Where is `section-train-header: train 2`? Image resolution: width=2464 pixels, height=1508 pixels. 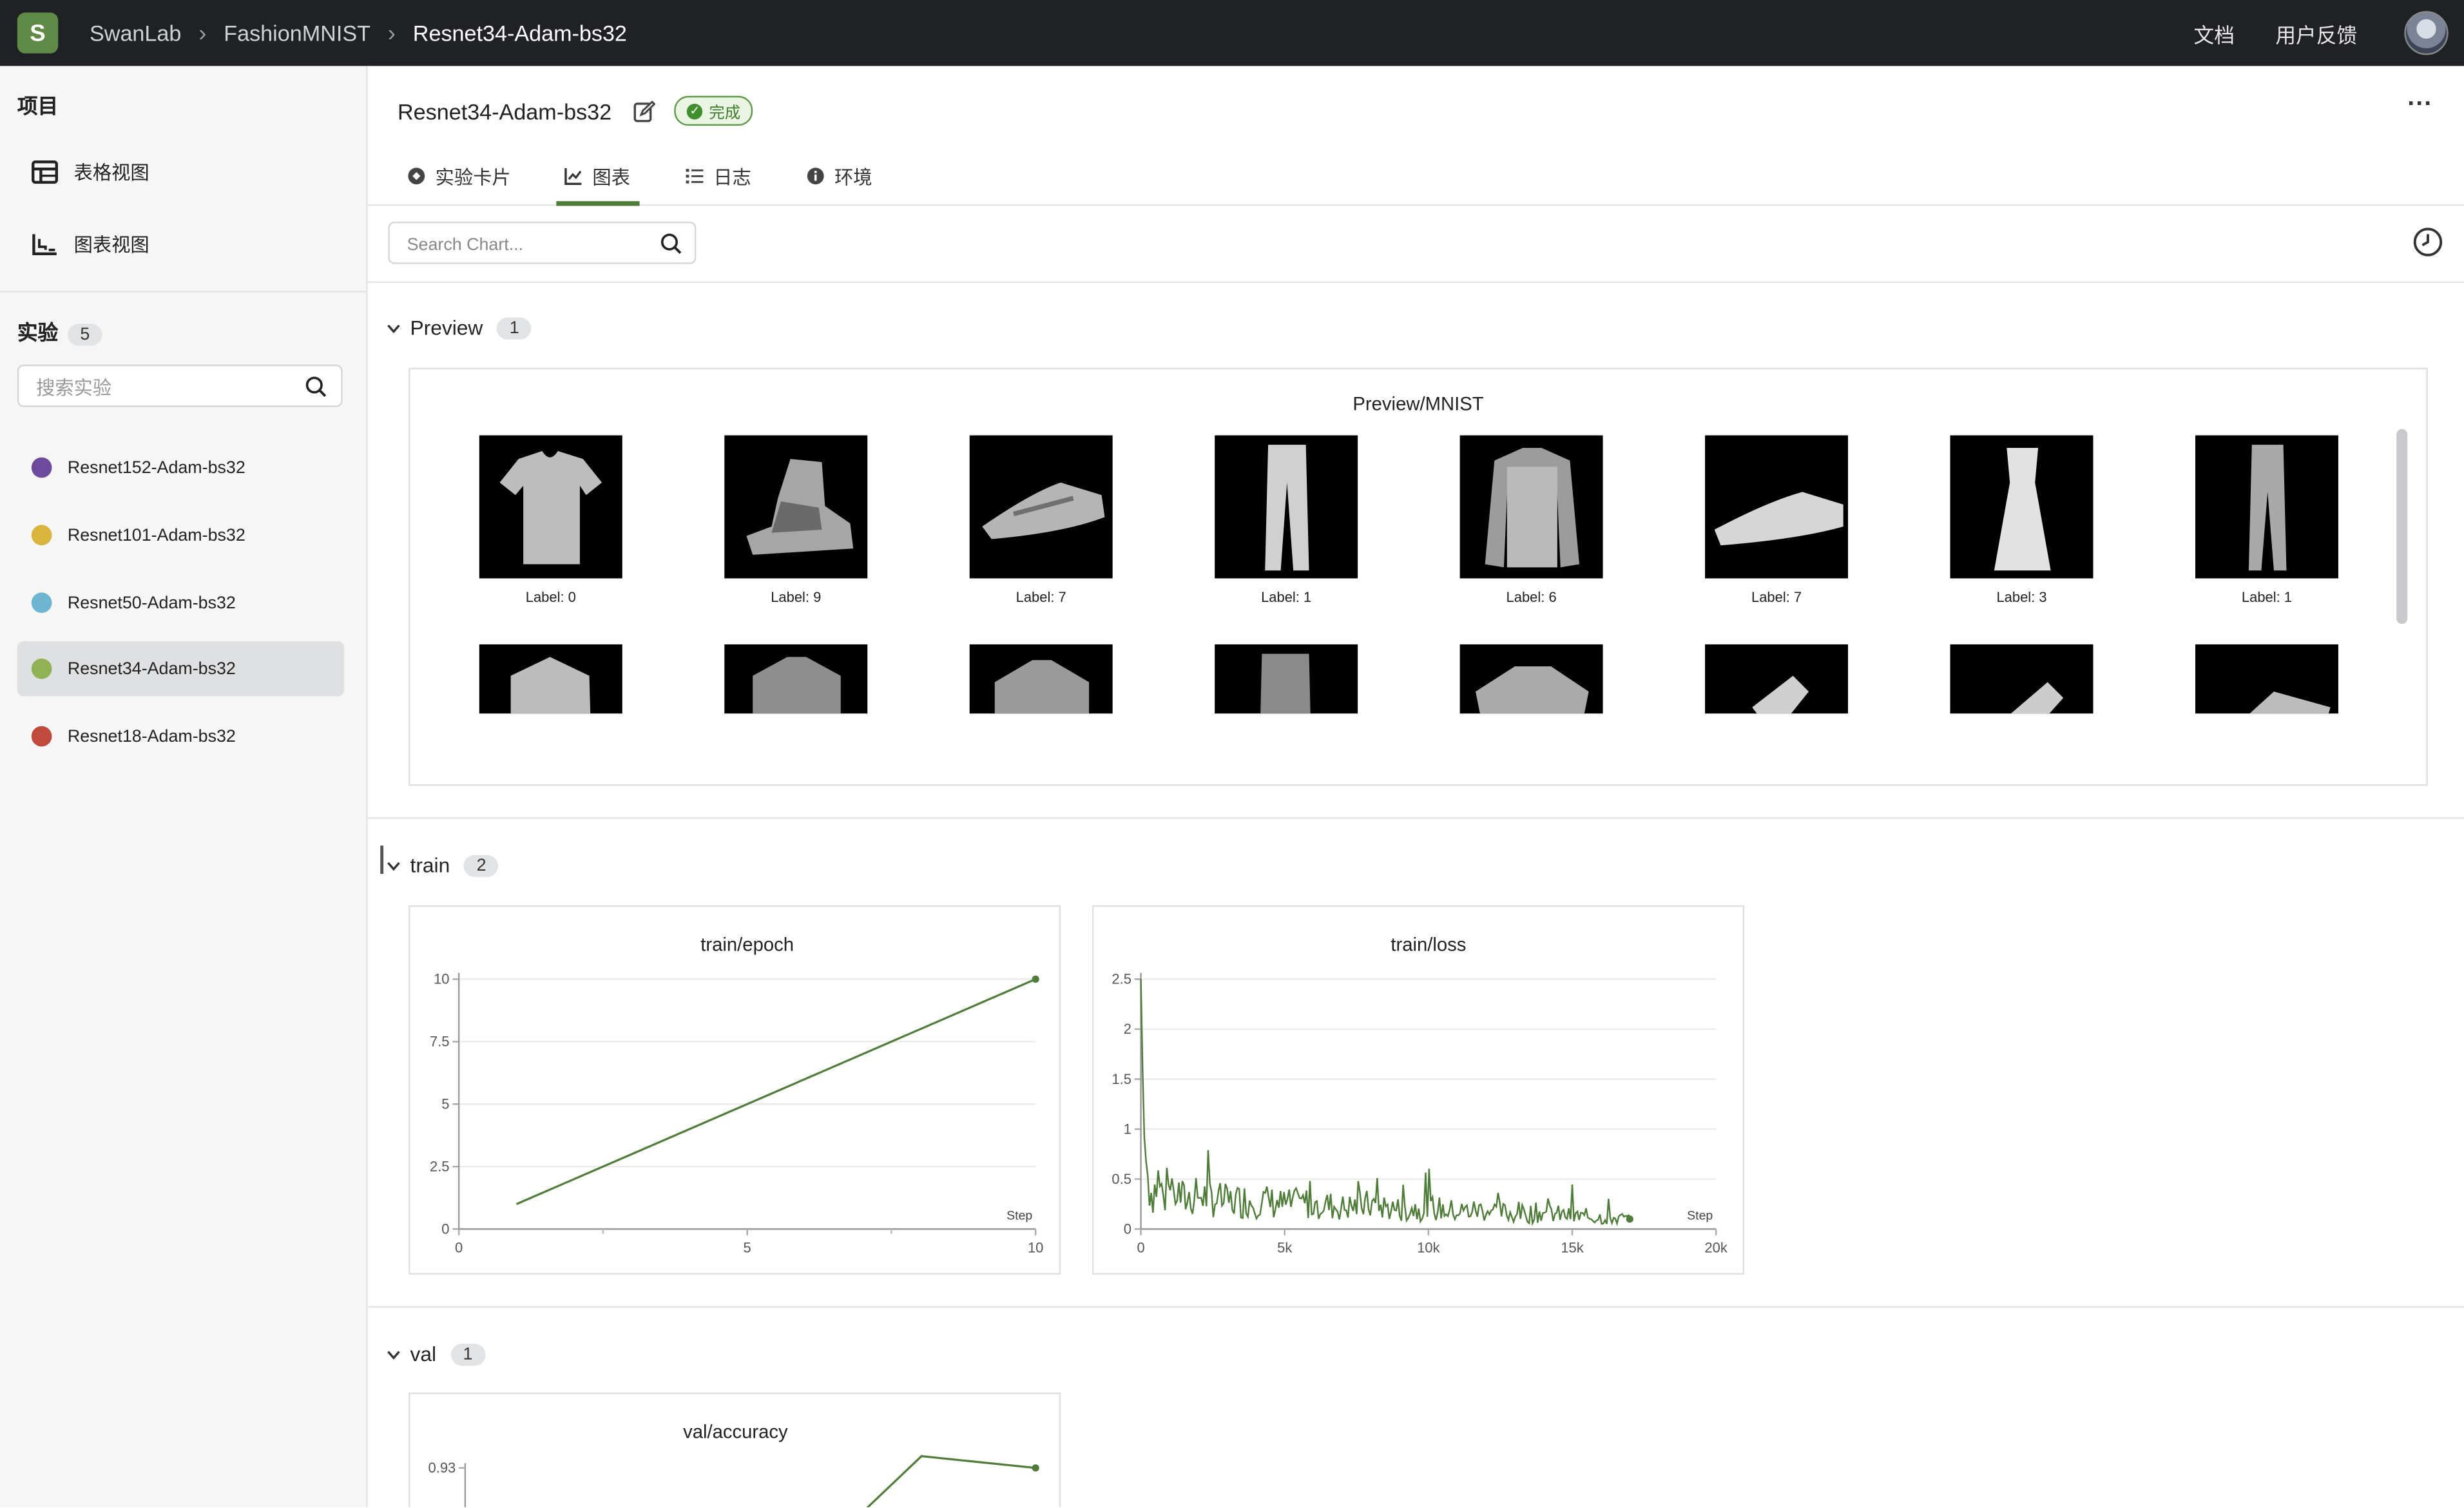
section-train-header: train 2 is located at coordinates (443, 865).